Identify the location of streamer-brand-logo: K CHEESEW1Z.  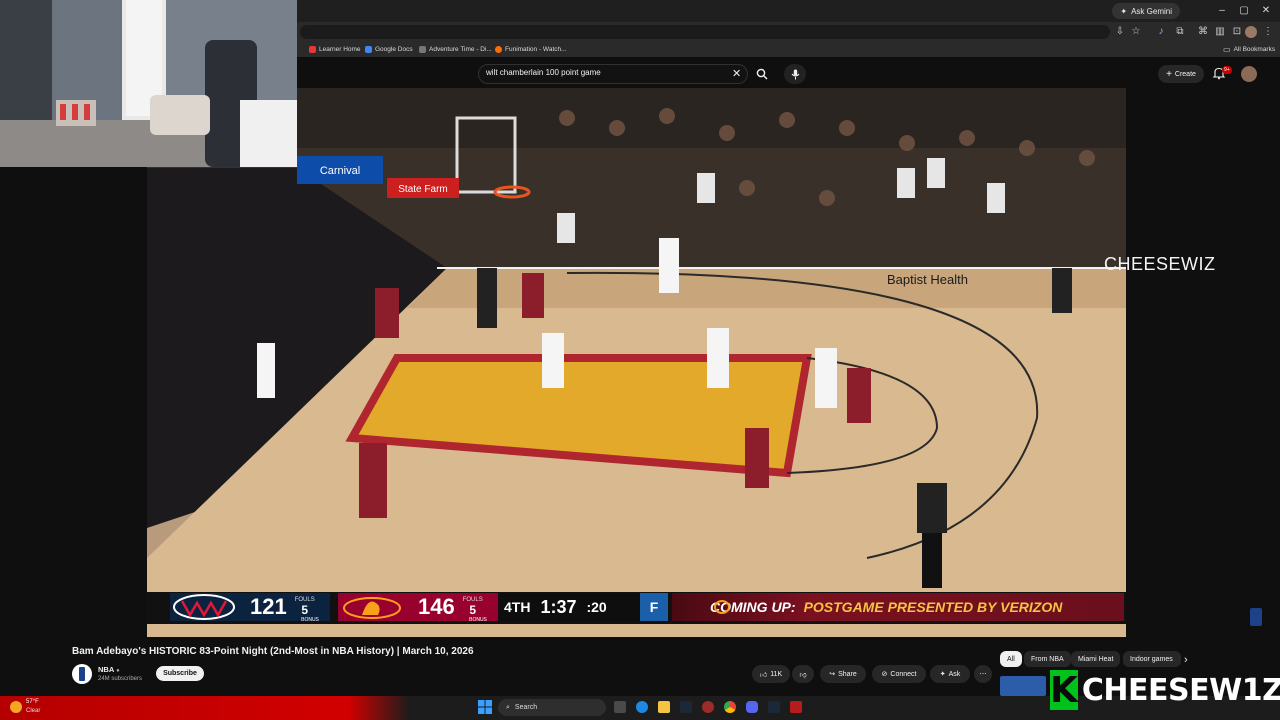
(1165, 690).